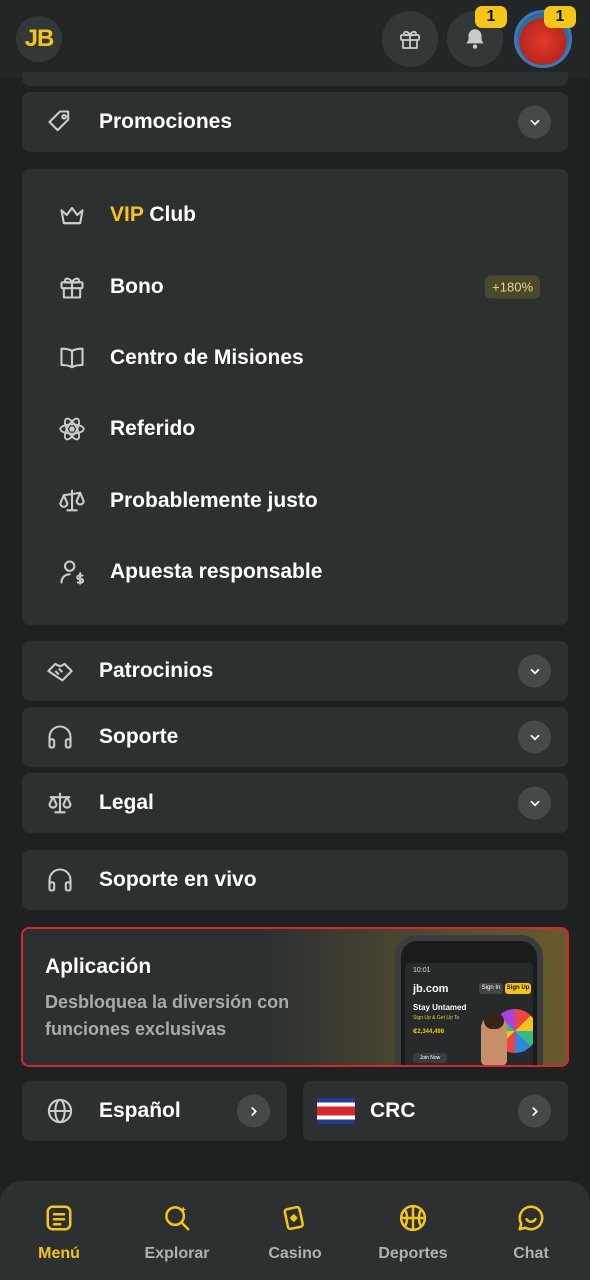 This screenshot has height=1280, width=590. What do you see at coordinates (295, 880) in the screenshot?
I see `soporte-en-vivo-button: Soporte en vivo` at bounding box center [295, 880].